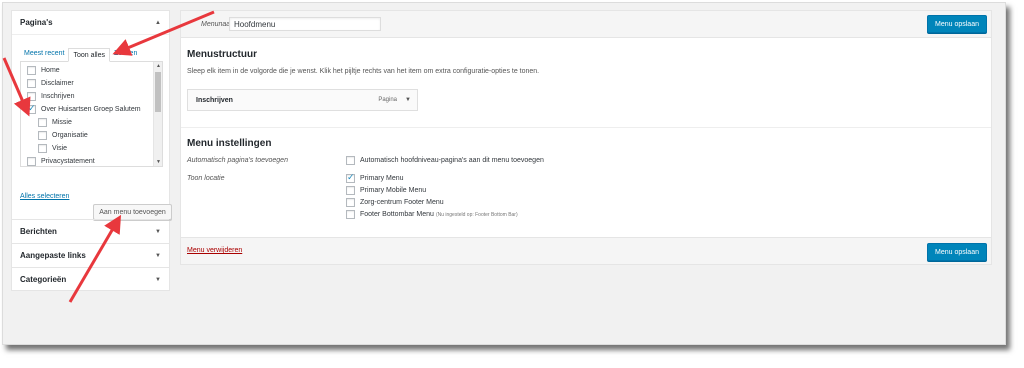  What do you see at coordinates (163, 33) in the screenshot?
I see `arrow-to-show-all-tab` at bounding box center [163, 33].